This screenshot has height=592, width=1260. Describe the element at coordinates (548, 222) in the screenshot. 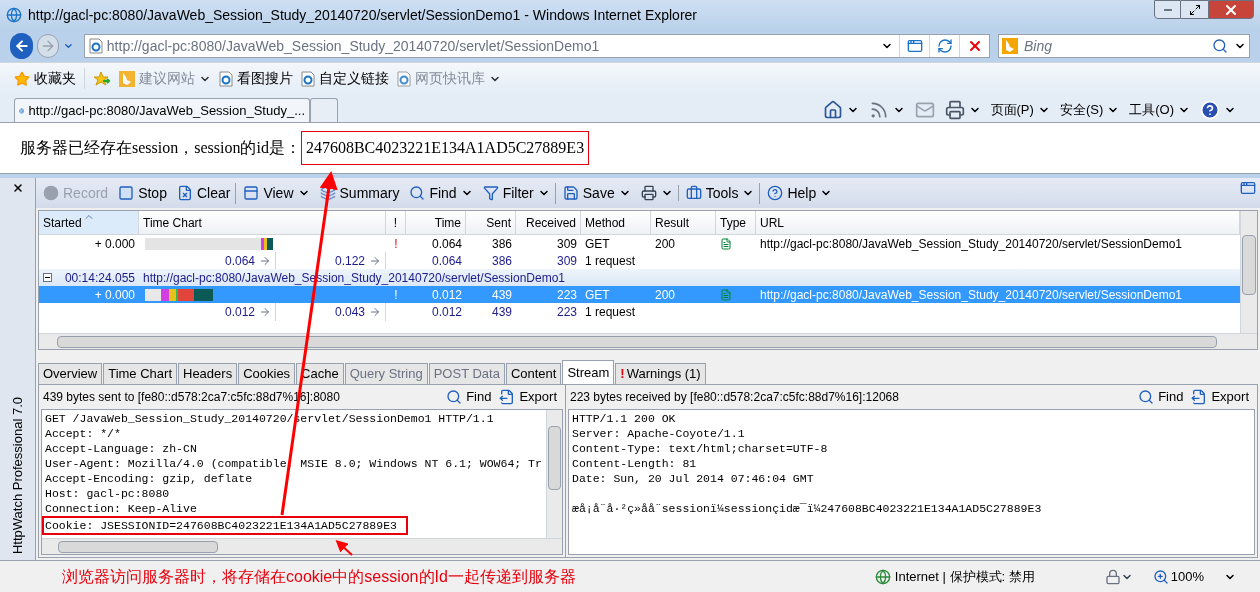

I see `column-header: Received` at that location.